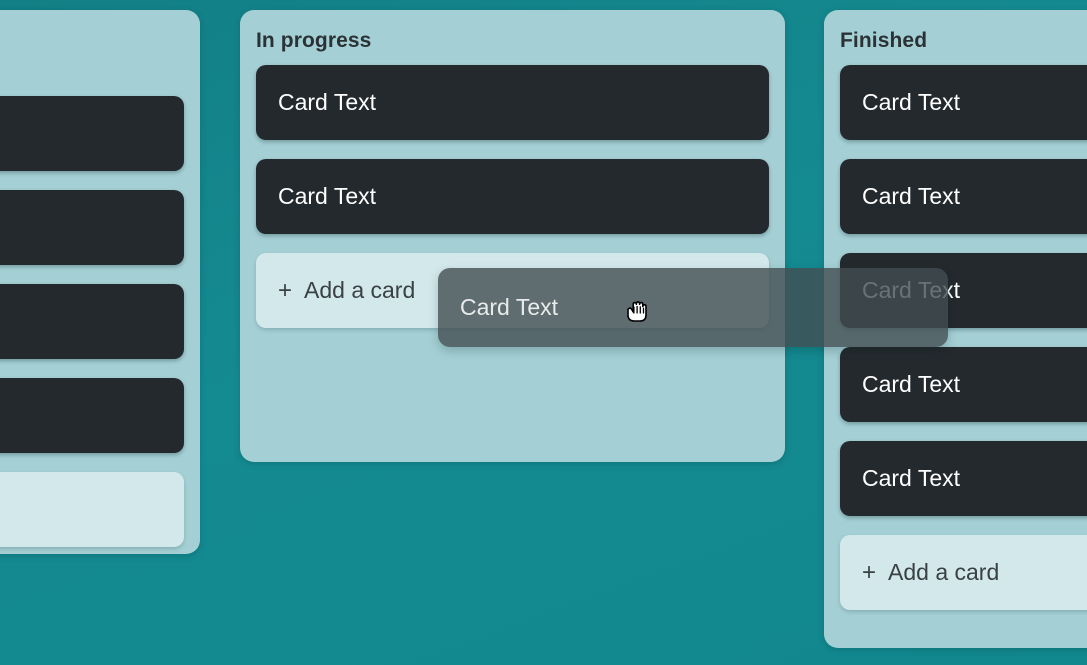 This screenshot has height=665, width=1087. I want to click on column-title: In progress, so click(314, 40).